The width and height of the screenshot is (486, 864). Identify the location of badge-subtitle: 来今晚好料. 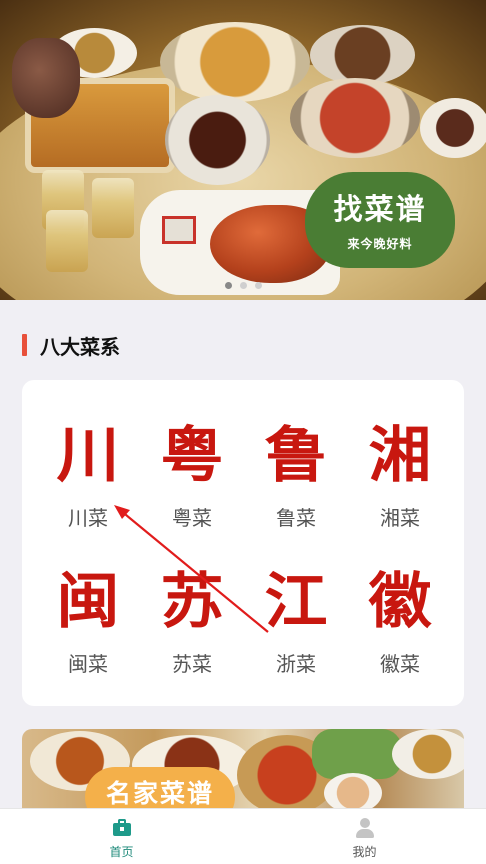
(380, 244).